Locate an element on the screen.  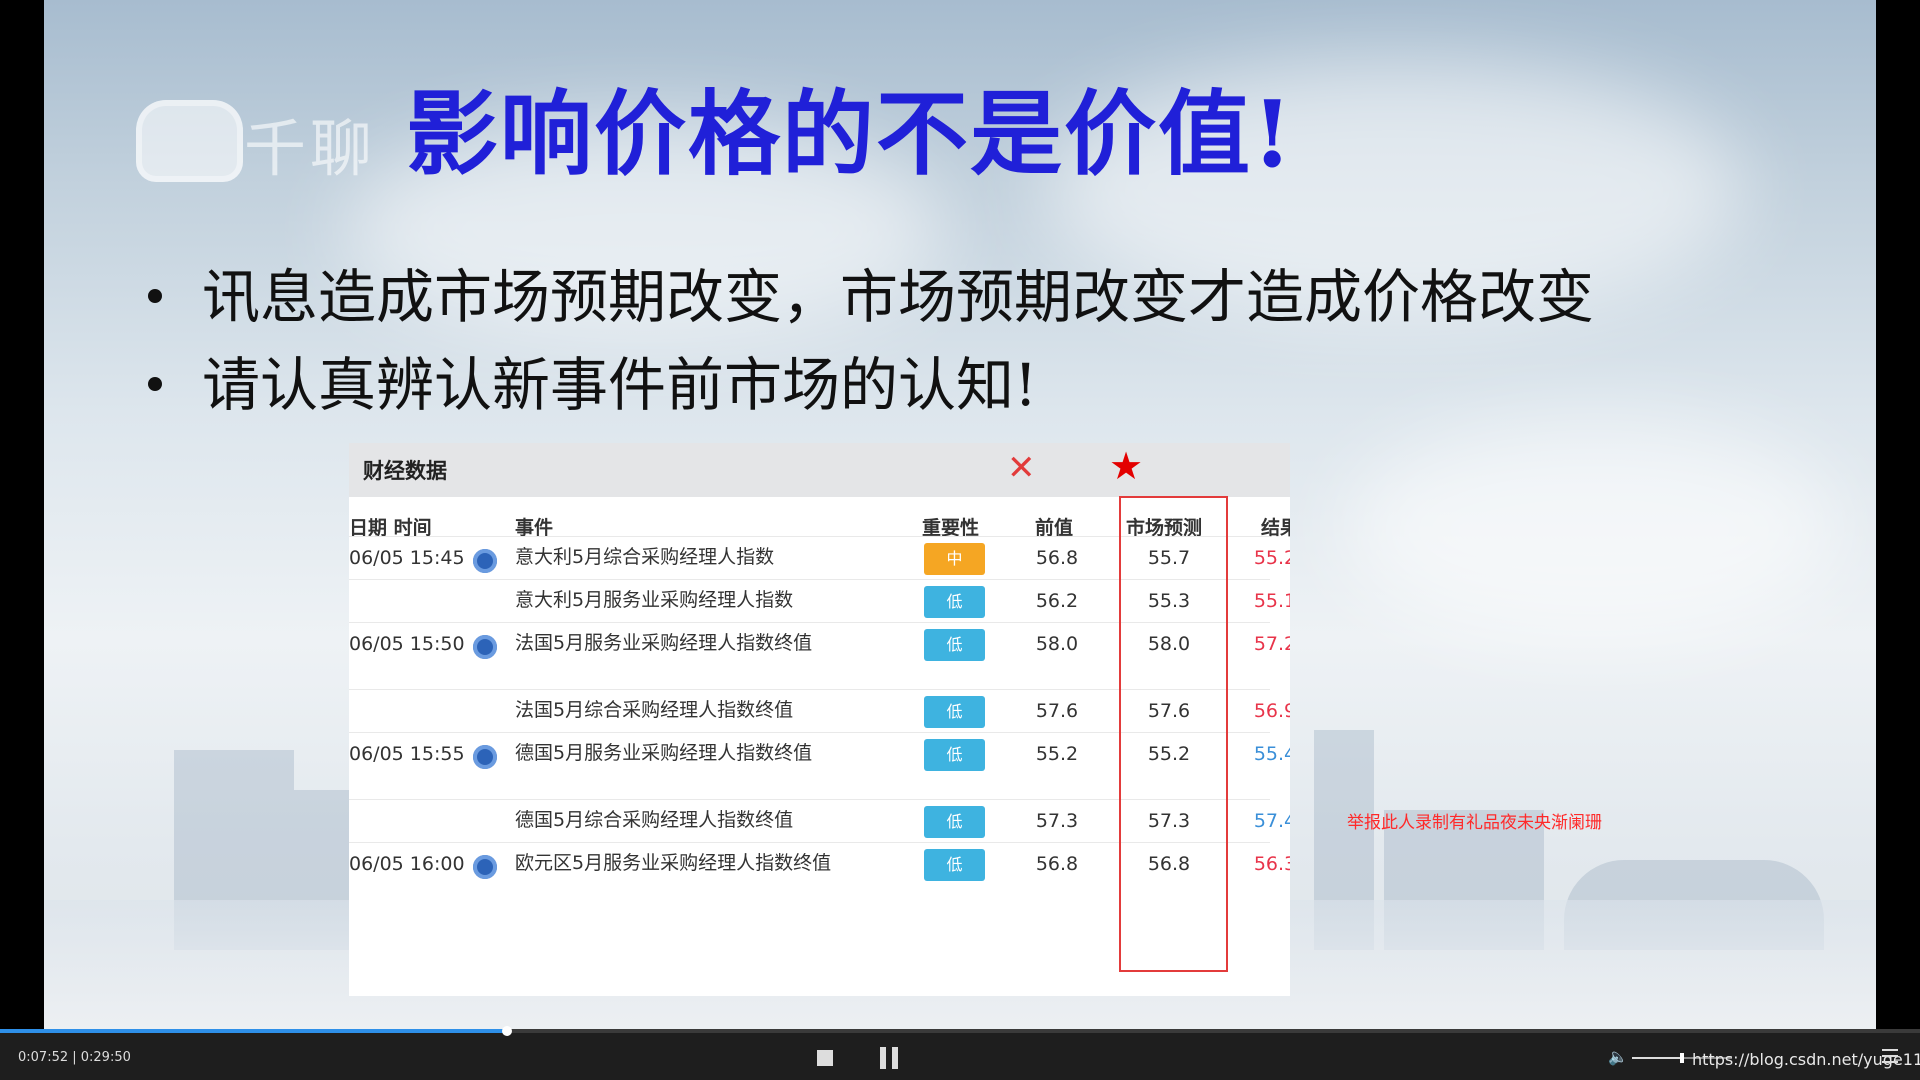
row-previous: 57.6 is located at coordinates (1057, 711).